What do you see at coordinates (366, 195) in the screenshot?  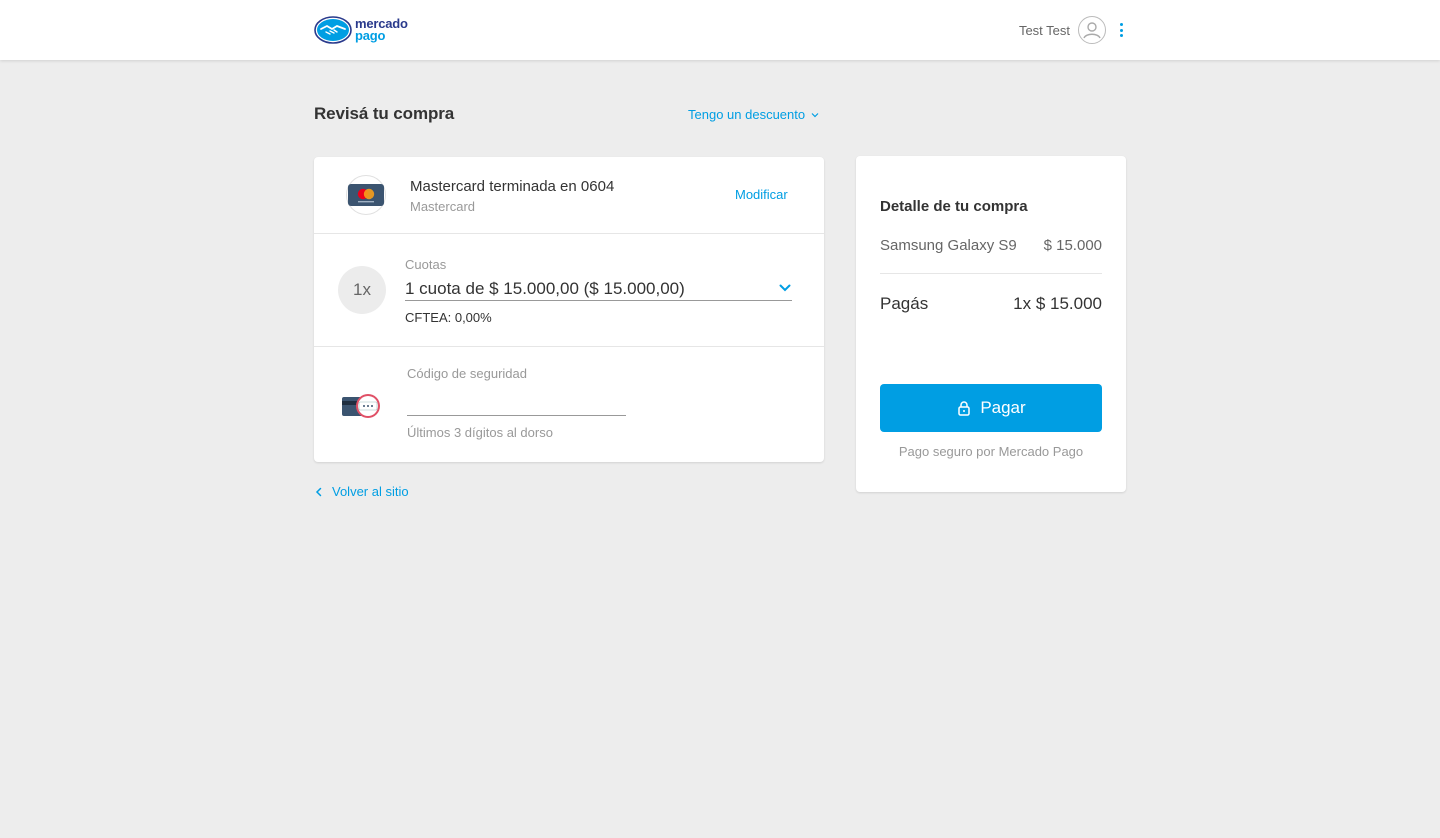 I see `mastercard-icon` at bounding box center [366, 195].